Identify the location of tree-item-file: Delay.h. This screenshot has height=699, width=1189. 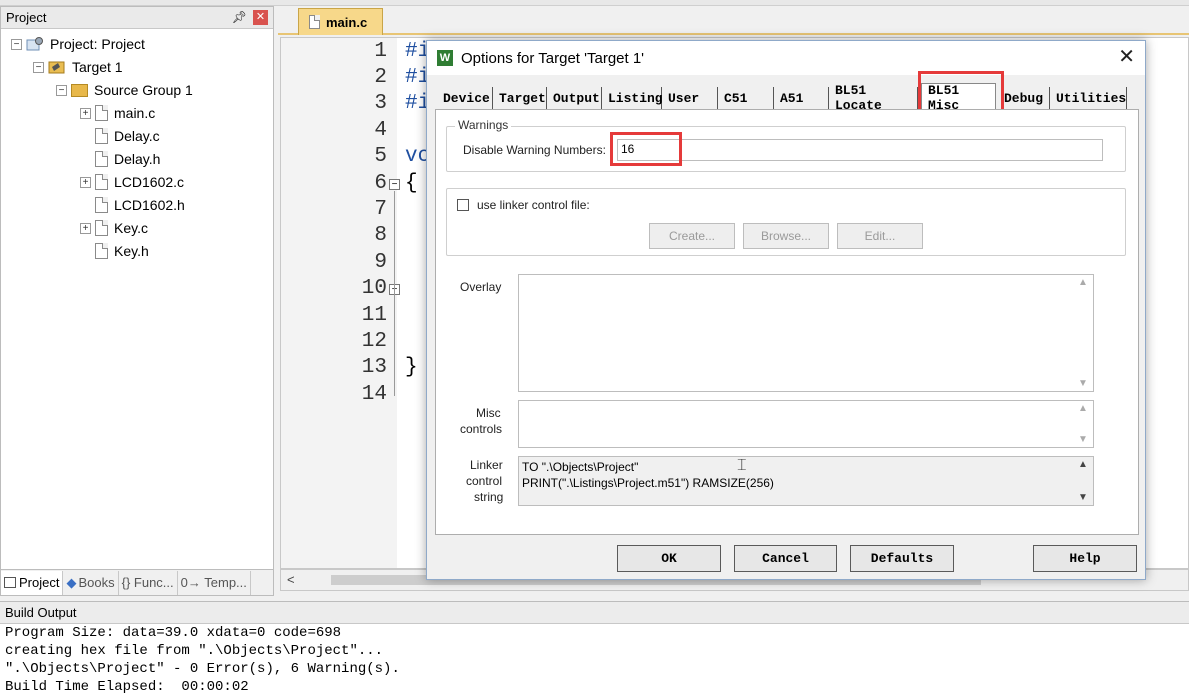
(127, 159).